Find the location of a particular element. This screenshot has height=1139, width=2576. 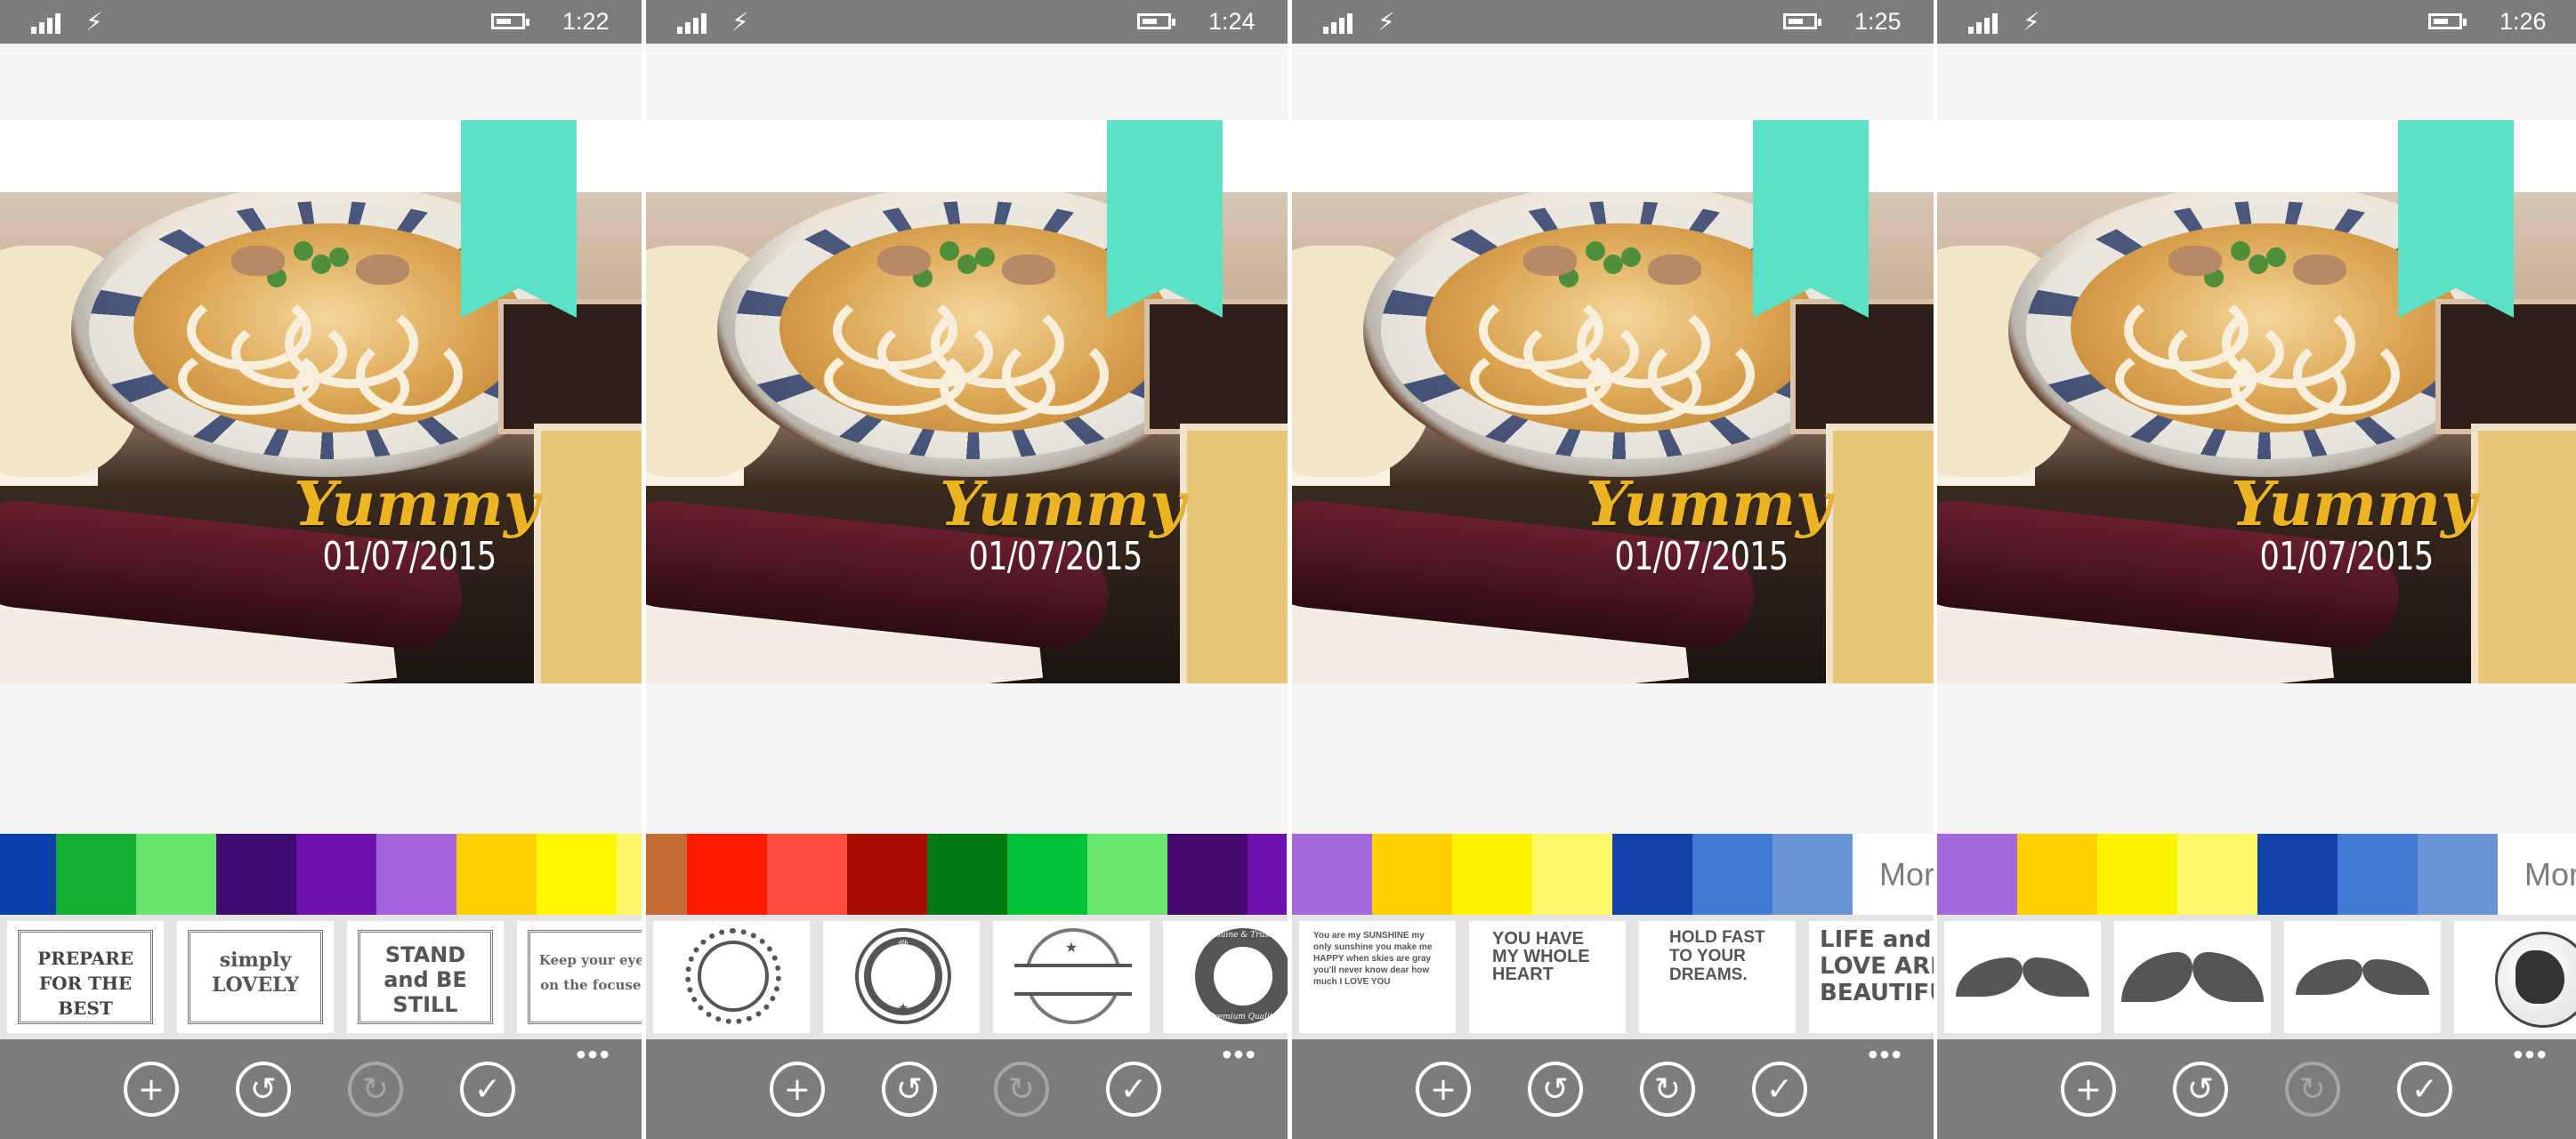

sticker-option: STAND and BE STILL is located at coordinates (425, 977).